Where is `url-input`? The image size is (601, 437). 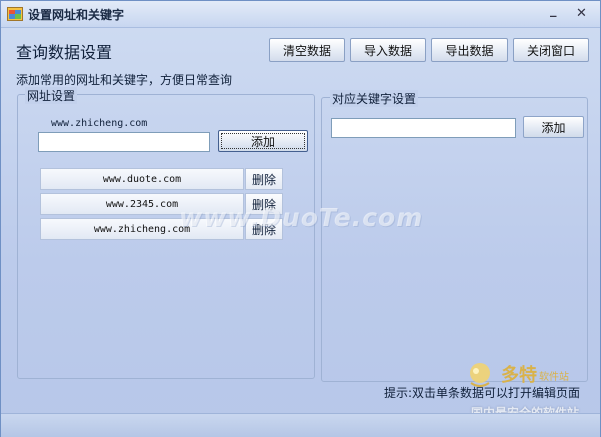
url-input is located at coordinates (124, 142).